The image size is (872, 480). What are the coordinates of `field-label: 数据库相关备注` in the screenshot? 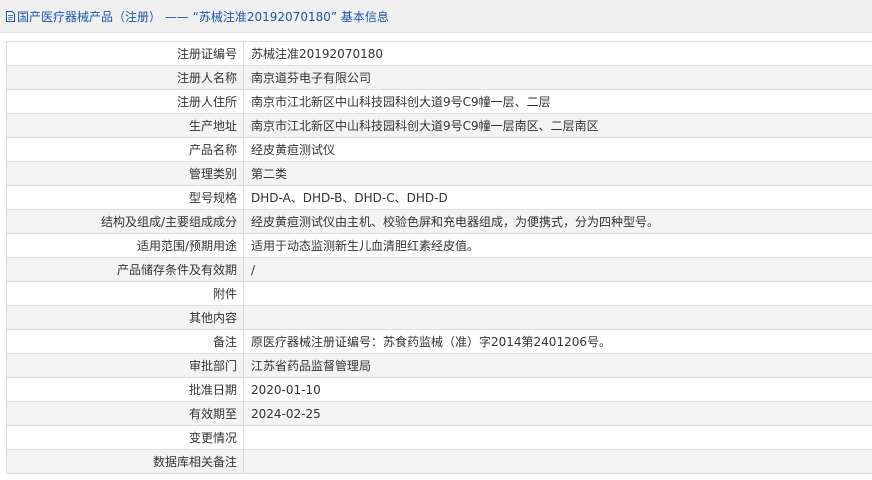 It's located at (125, 461).